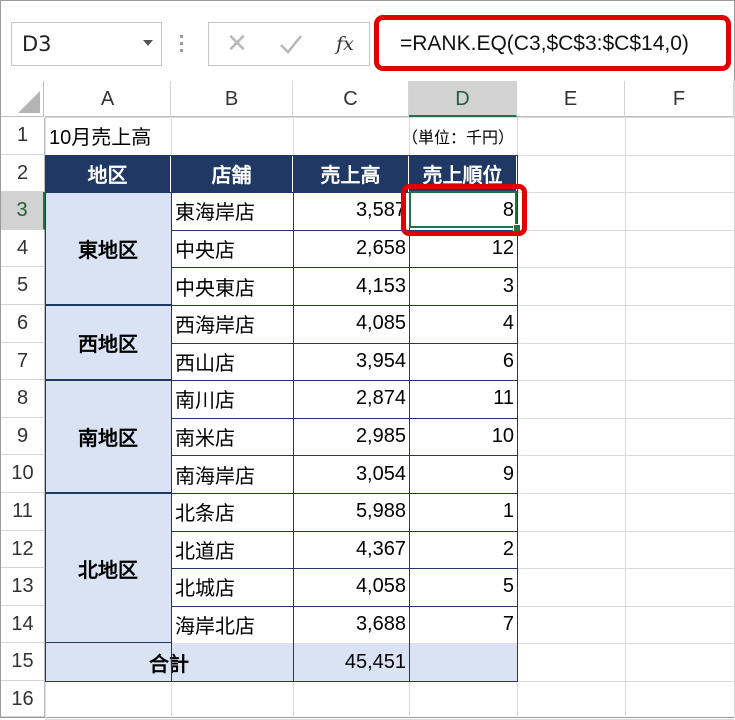  What do you see at coordinates (351, 625) in the screenshot?
I see `sales-cell: 3,688` at bounding box center [351, 625].